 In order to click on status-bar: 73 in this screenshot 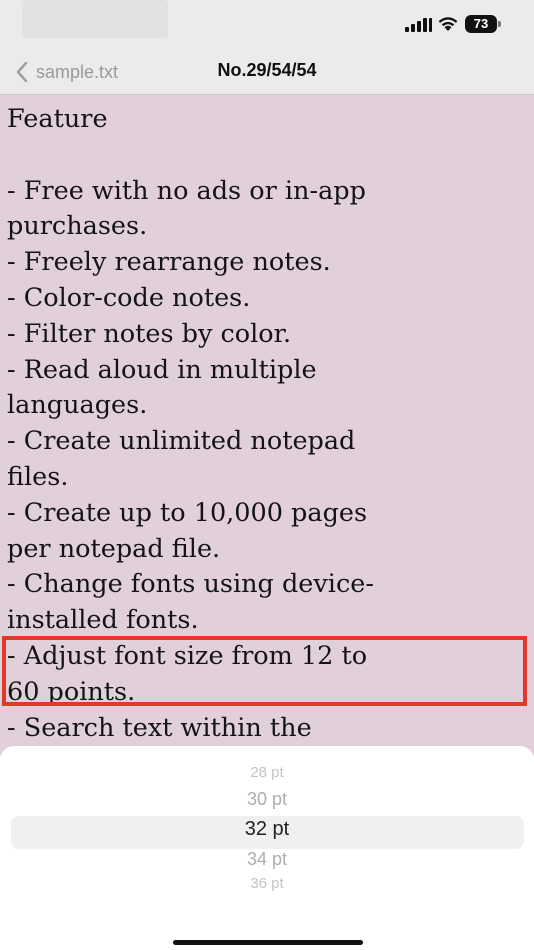, I will do `click(267, 25)`.